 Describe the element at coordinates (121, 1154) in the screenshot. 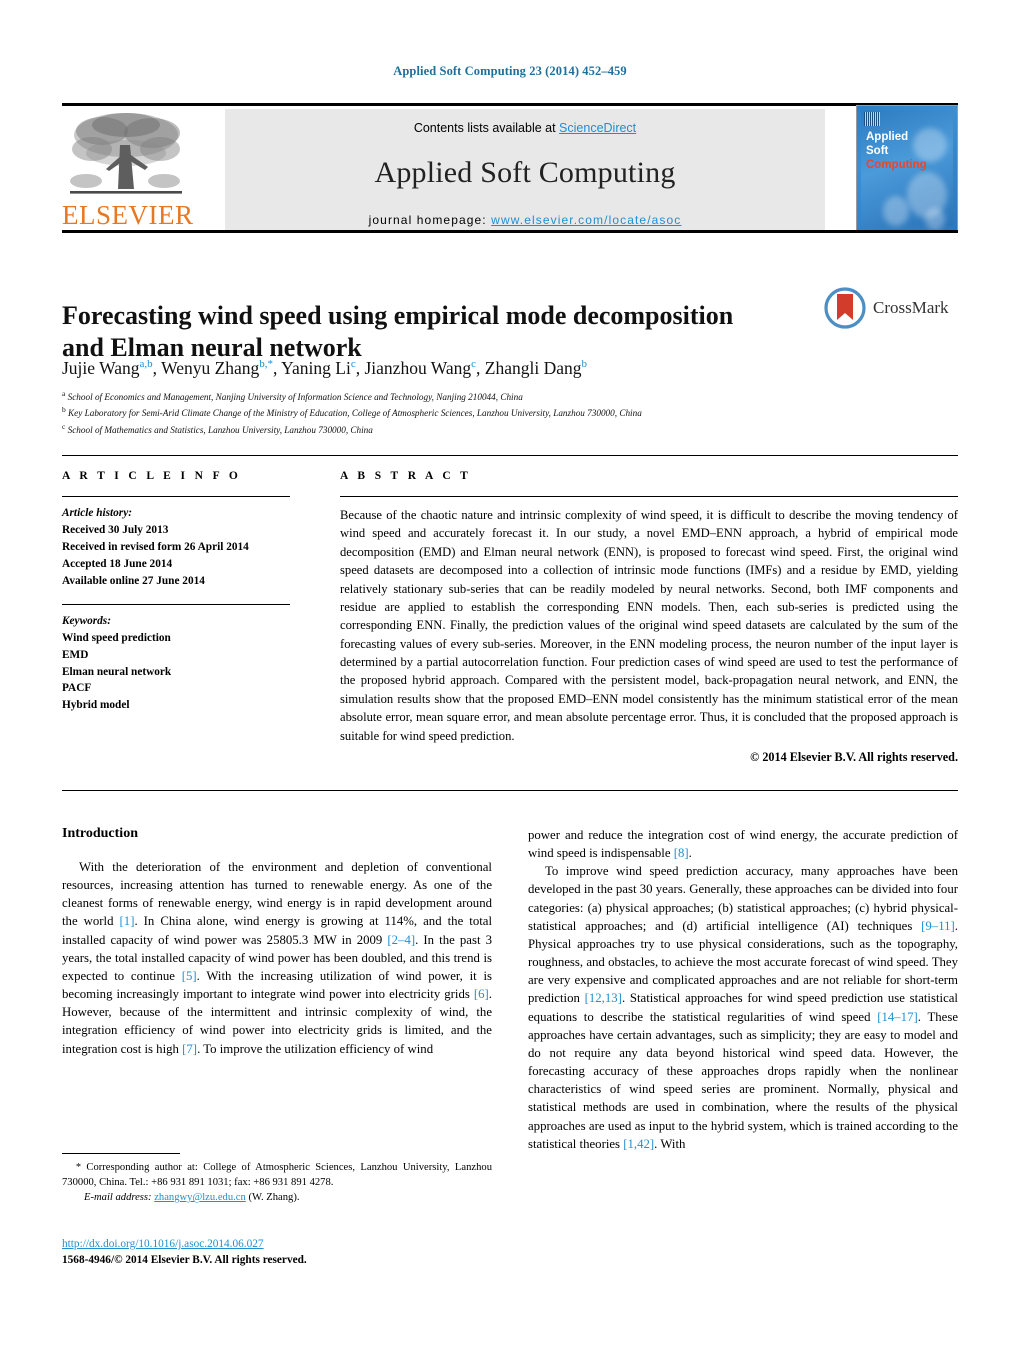

I see `footnote-rule` at that location.